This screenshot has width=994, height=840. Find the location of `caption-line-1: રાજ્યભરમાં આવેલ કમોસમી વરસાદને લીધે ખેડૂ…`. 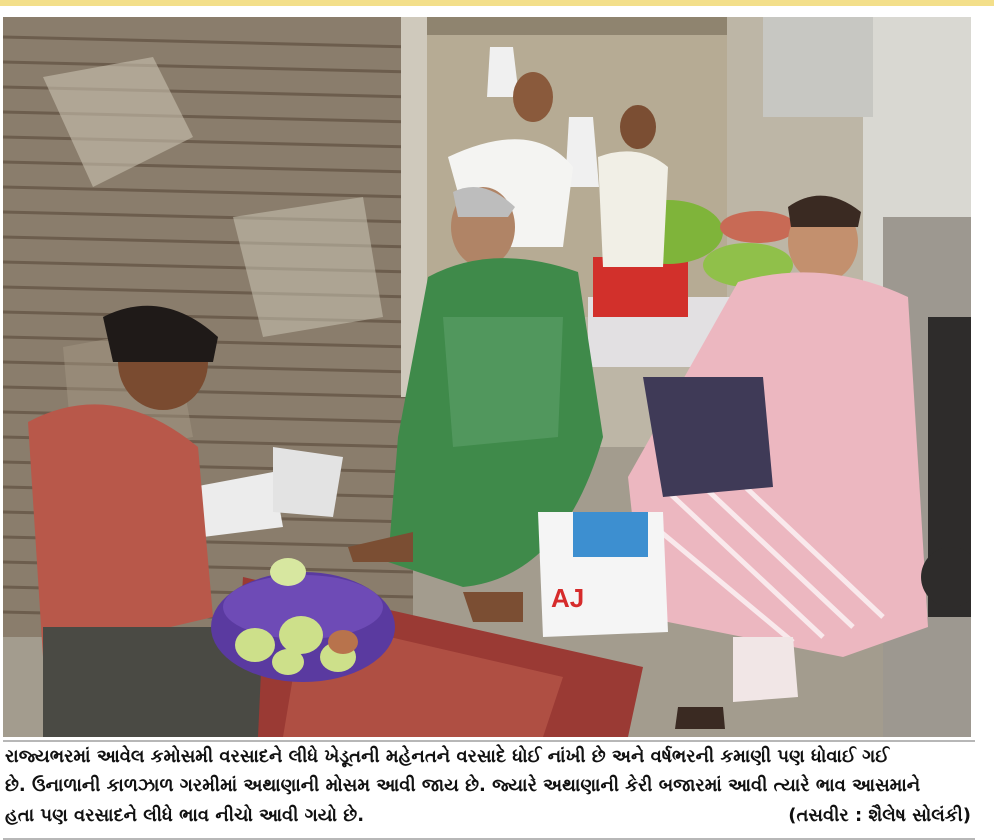

caption-line-1: રાજ્યભરમાં આવેલ કમોસમી વરસાદને લીધે ખેડૂ… is located at coordinates (447, 756).